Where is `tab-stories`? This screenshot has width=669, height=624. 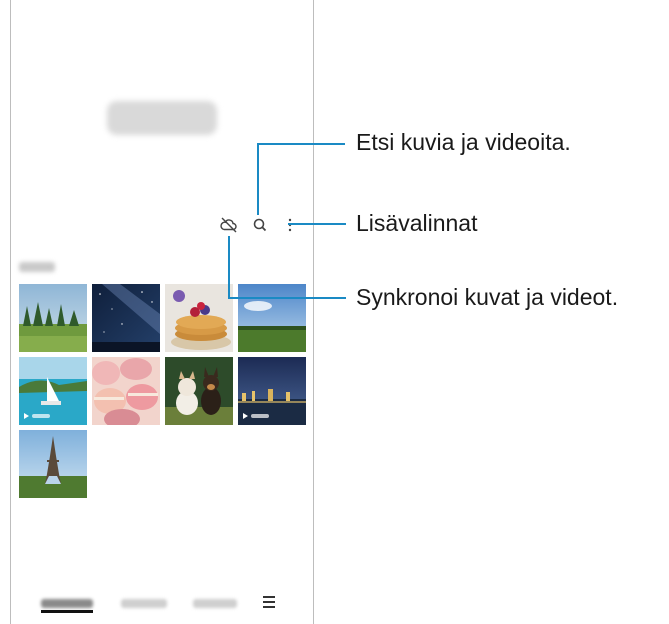
tab-stories is located at coordinates (215, 603).